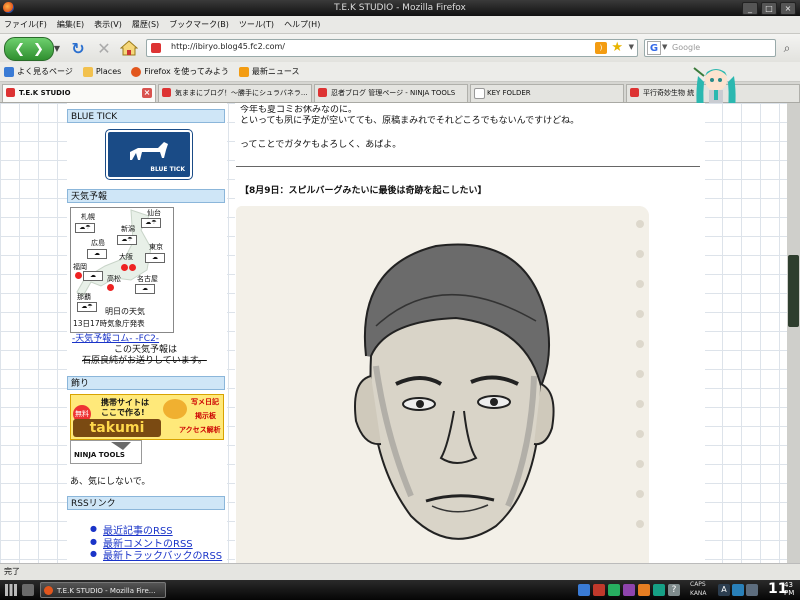 The image size is (800, 600). What do you see at coordinates (400, 8) in the screenshot?
I see `window-title-bar: T.E.K STUDIO - Mozilla Firefox _ □ ×` at bounding box center [400, 8].